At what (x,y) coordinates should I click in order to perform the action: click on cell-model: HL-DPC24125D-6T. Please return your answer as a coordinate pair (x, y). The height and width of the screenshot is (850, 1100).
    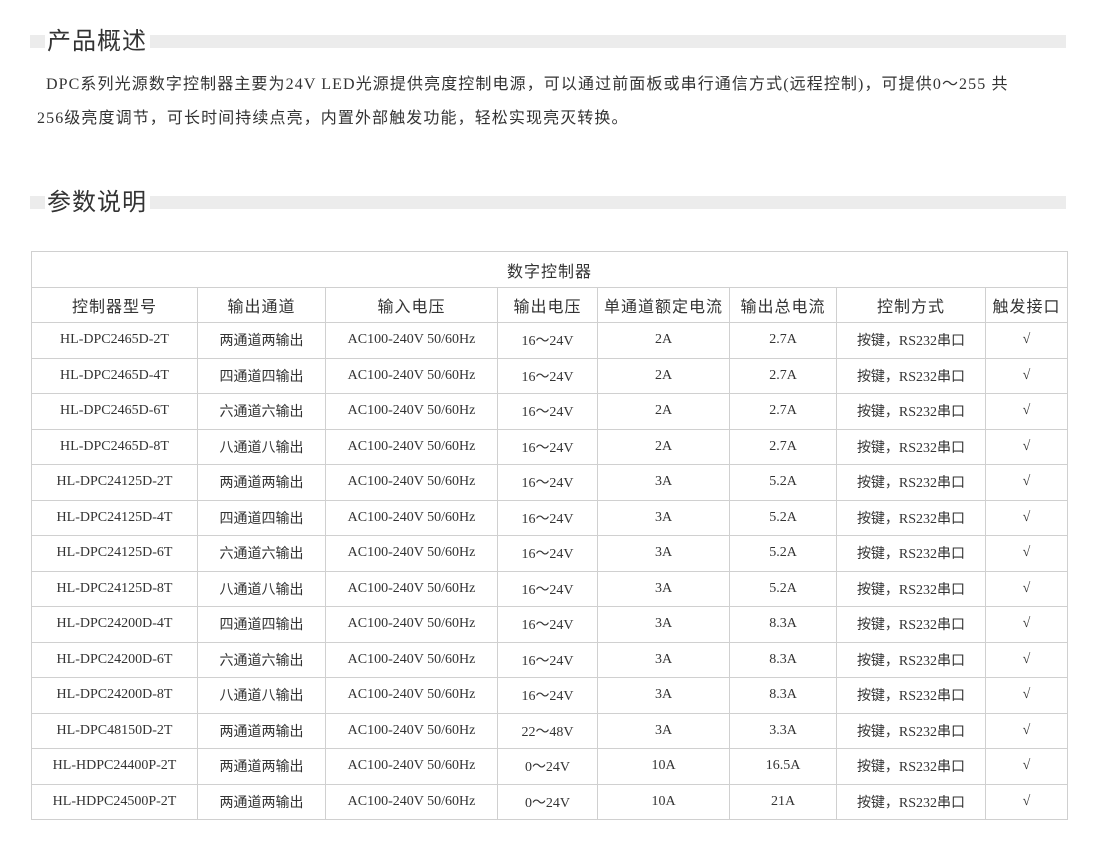
    Looking at the image, I should click on (114, 553).